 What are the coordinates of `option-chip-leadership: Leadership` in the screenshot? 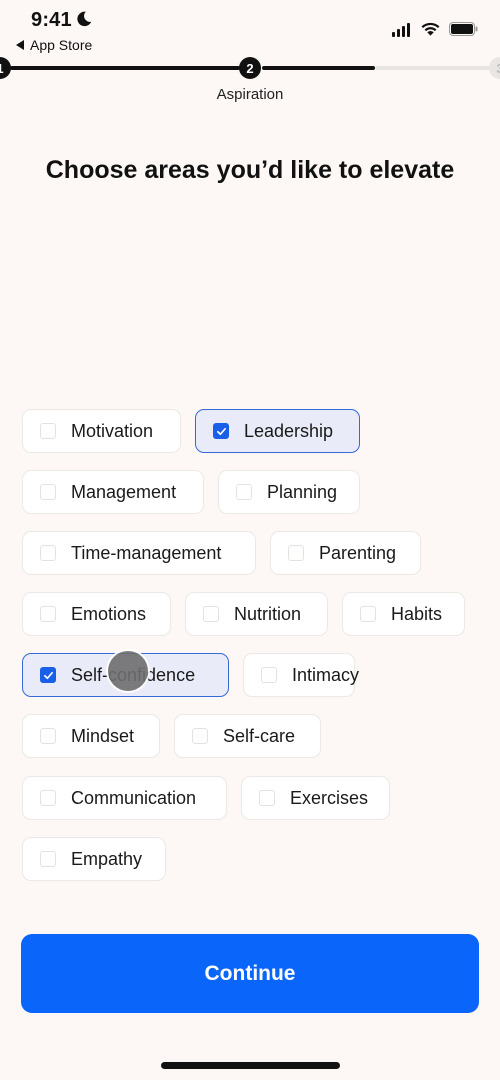 It's located at (277, 431).